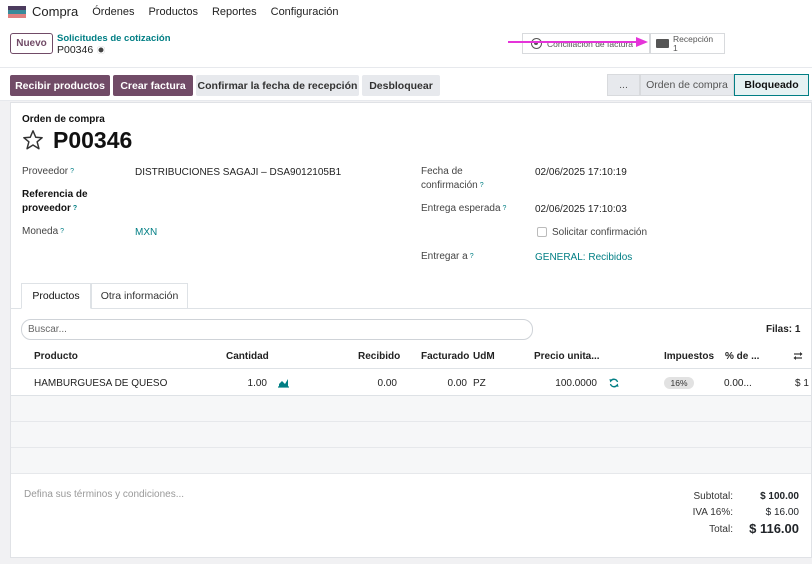 This screenshot has height=564, width=812. Describe the element at coordinates (210, 202) in the screenshot. I see `vendor-ref-field` at that location.